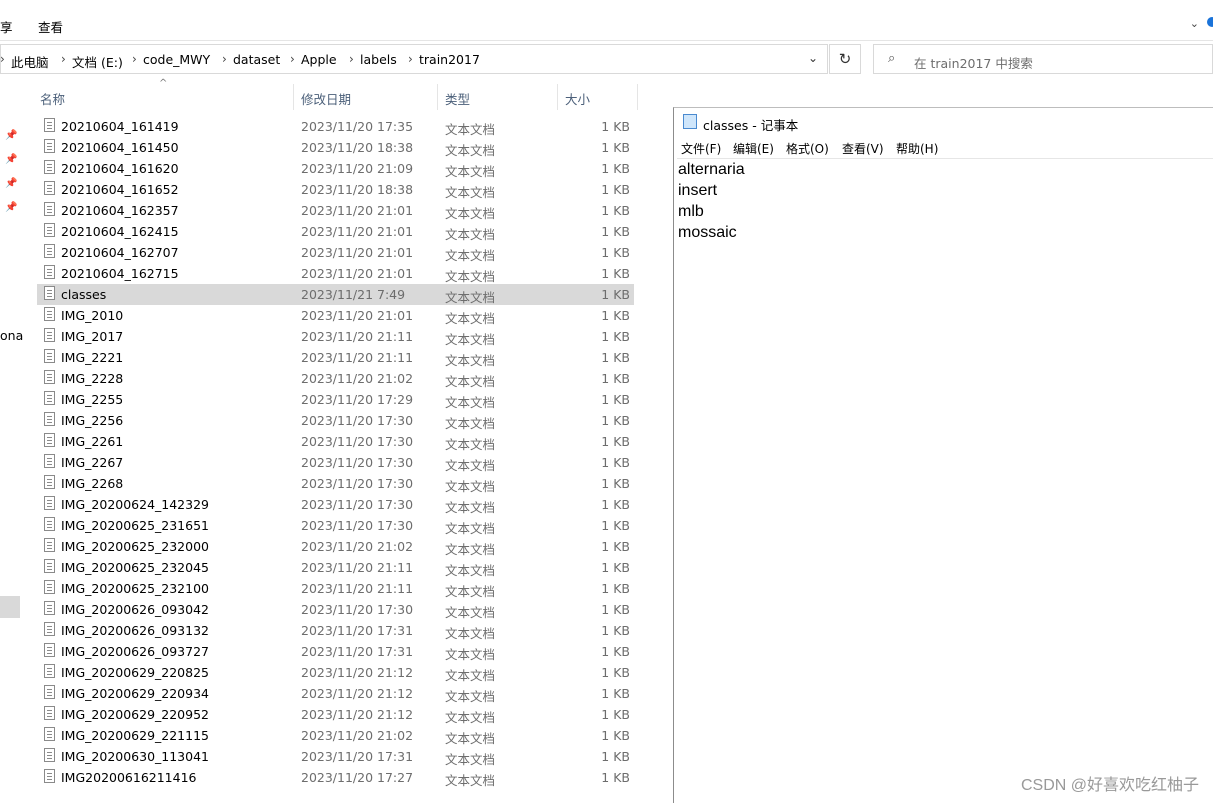 Image resolution: width=1213 pixels, height=803 pixels. What do you see at coordinates (457, 98) in the screenshot?
I see `column-header-type: 类型` at bounding box center [457, 98].